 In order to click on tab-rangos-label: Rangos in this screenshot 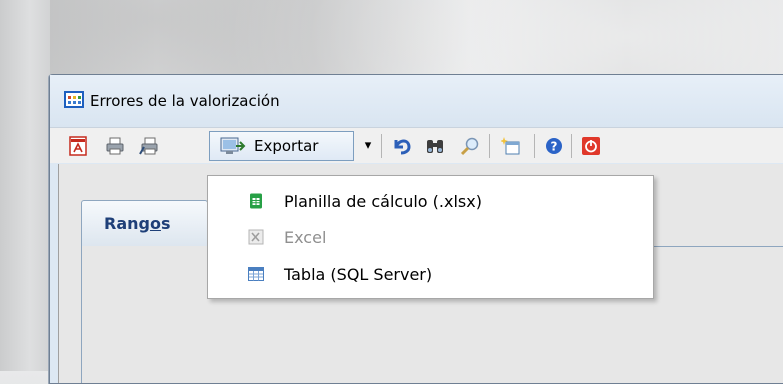, I will do `click(137, 223)`.